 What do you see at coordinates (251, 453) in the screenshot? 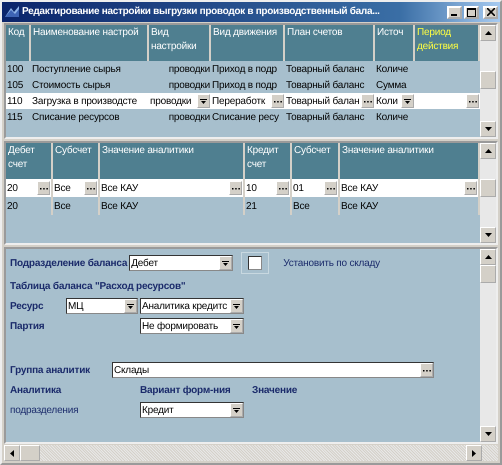
I see `horizontal-scrollbar` at bounding box center [251, 453].